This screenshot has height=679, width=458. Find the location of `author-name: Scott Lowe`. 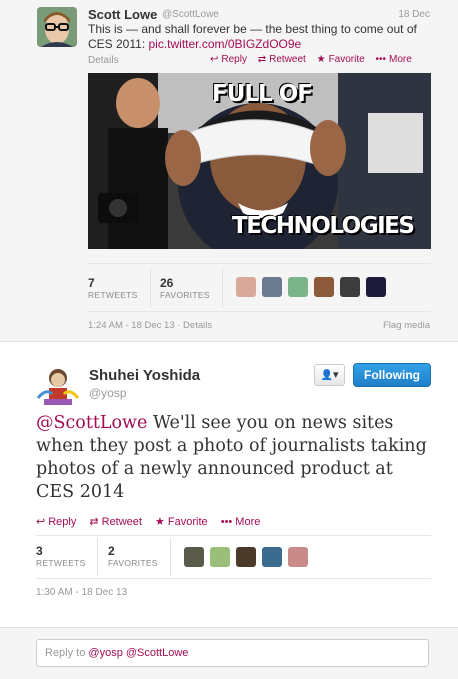

author-name: Scott Lowe is located at coordinates (122, 14).